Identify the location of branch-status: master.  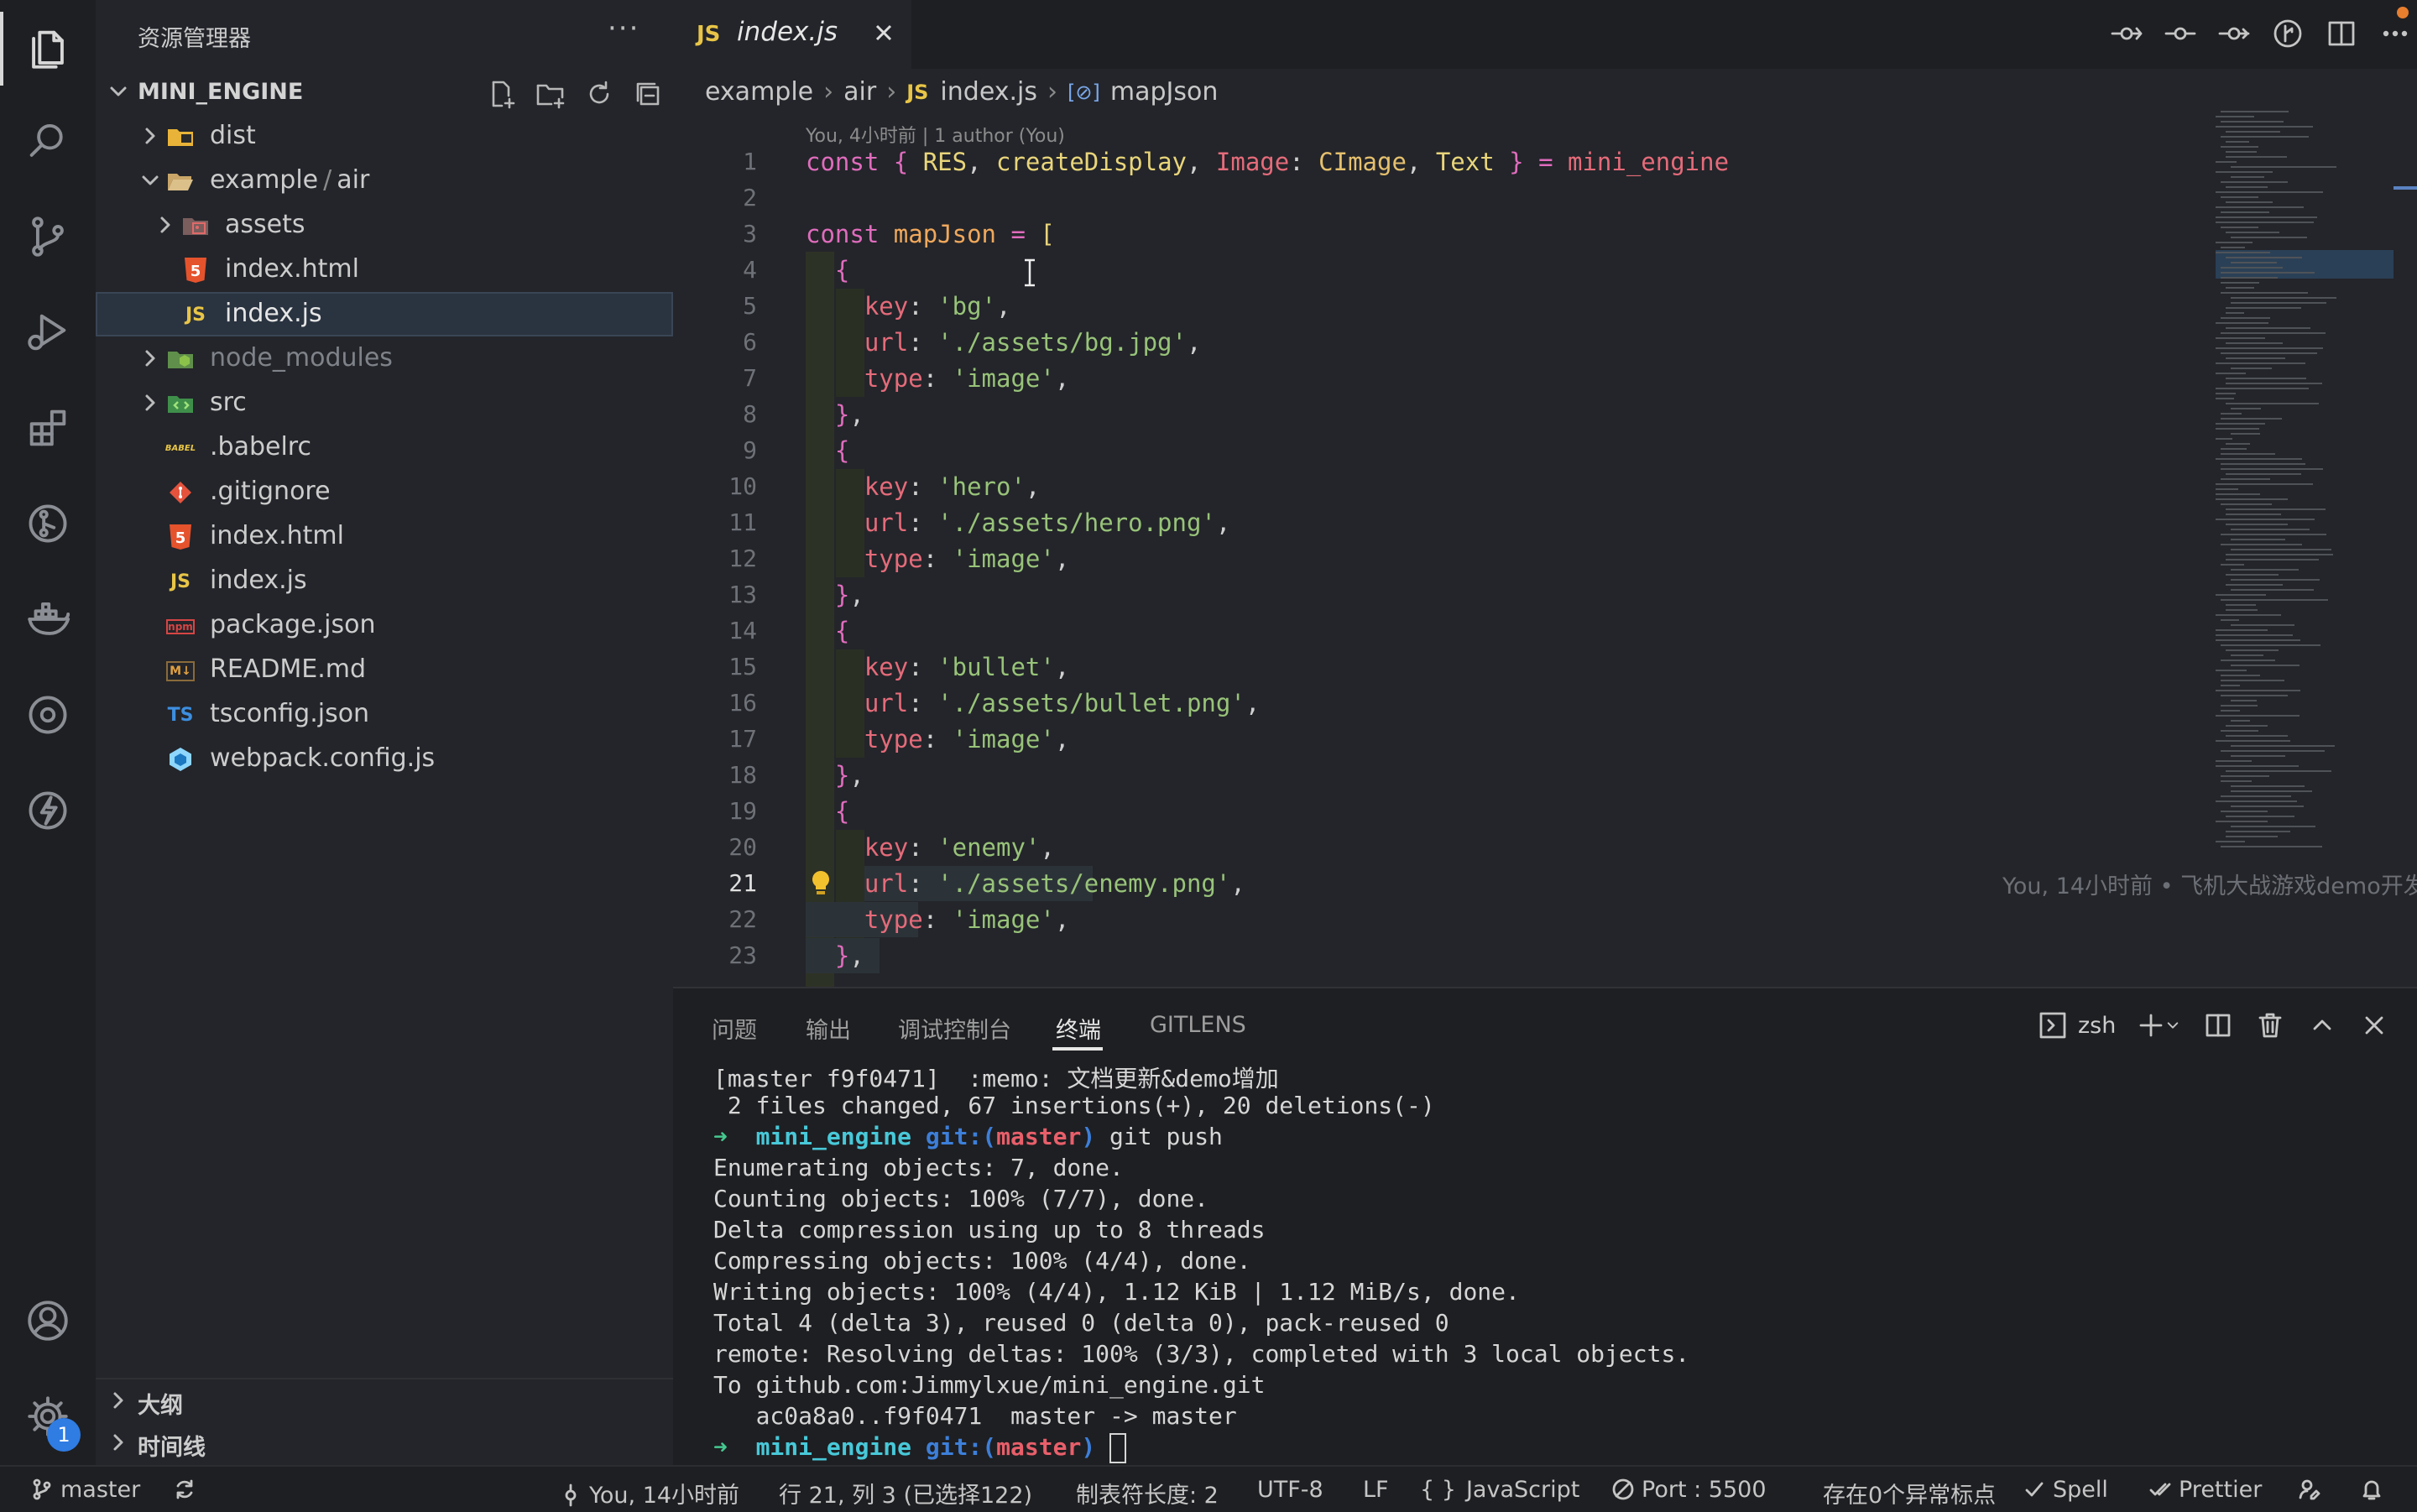
(85, 1490).